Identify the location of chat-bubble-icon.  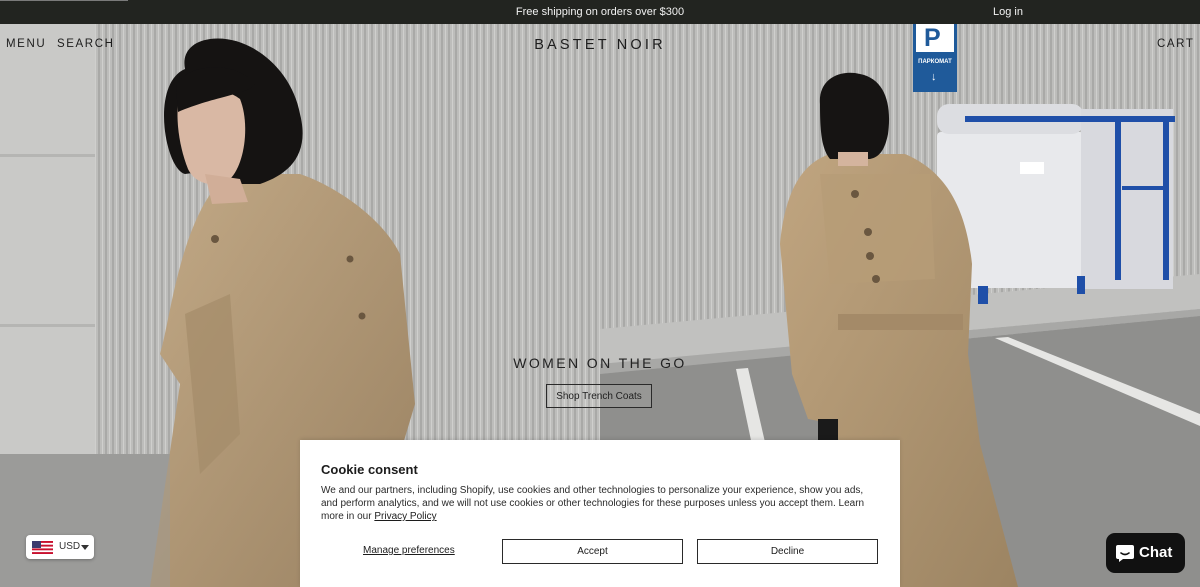
(1125, 553).